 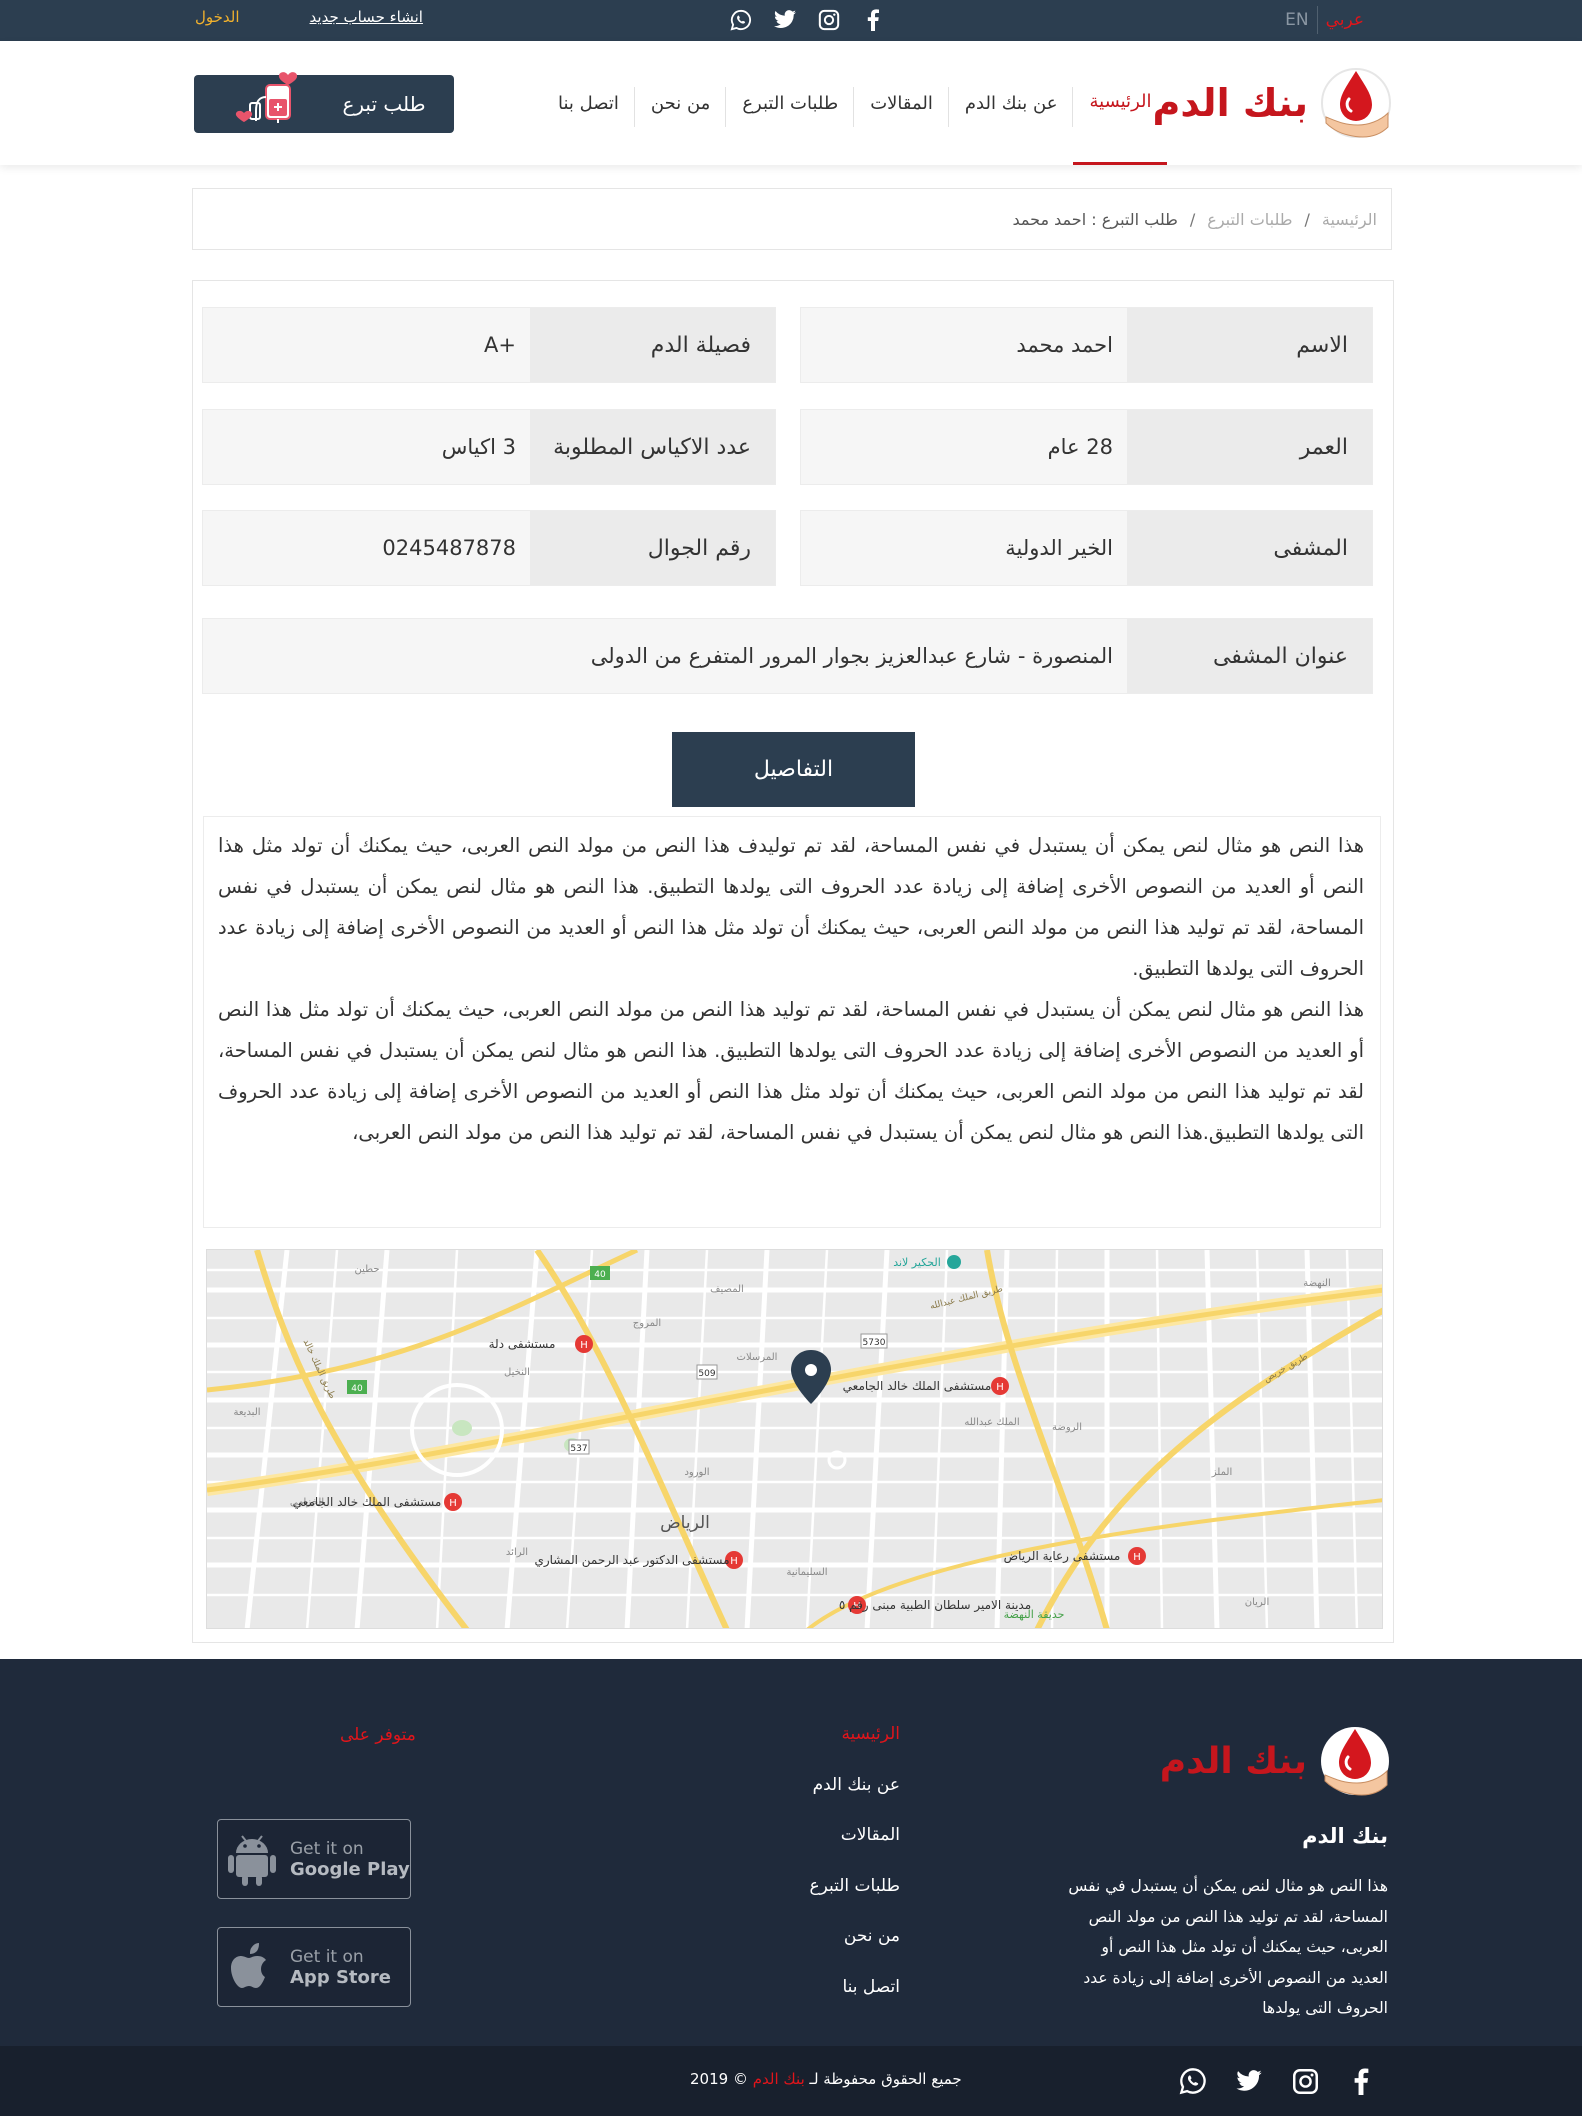 I want to click on field-bags-value: 3 اكياس, so click(x=478, y=447).